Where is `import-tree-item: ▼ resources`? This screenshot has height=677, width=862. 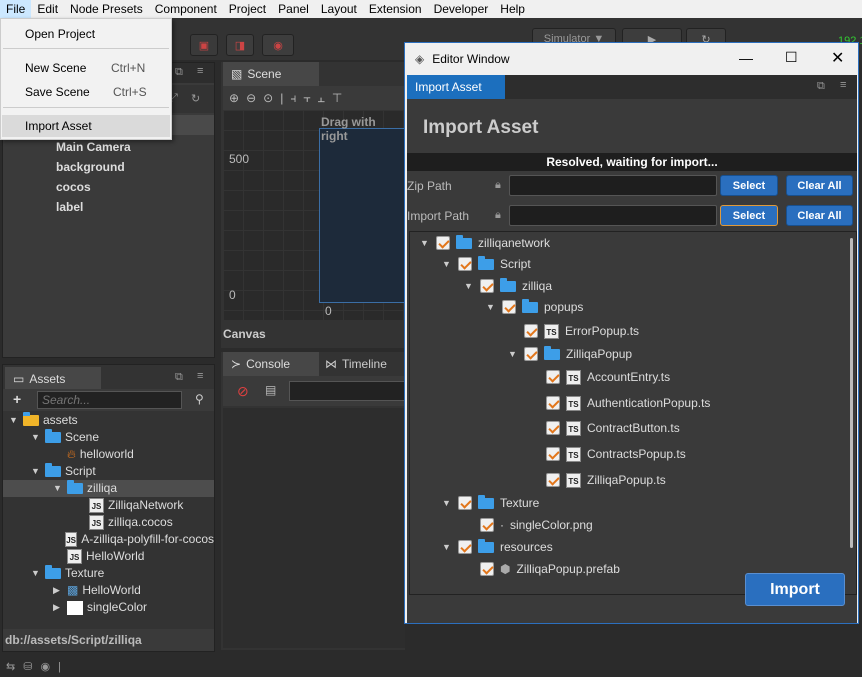 import-tree-item: ▼ resources is located at coordinates (481, 547).